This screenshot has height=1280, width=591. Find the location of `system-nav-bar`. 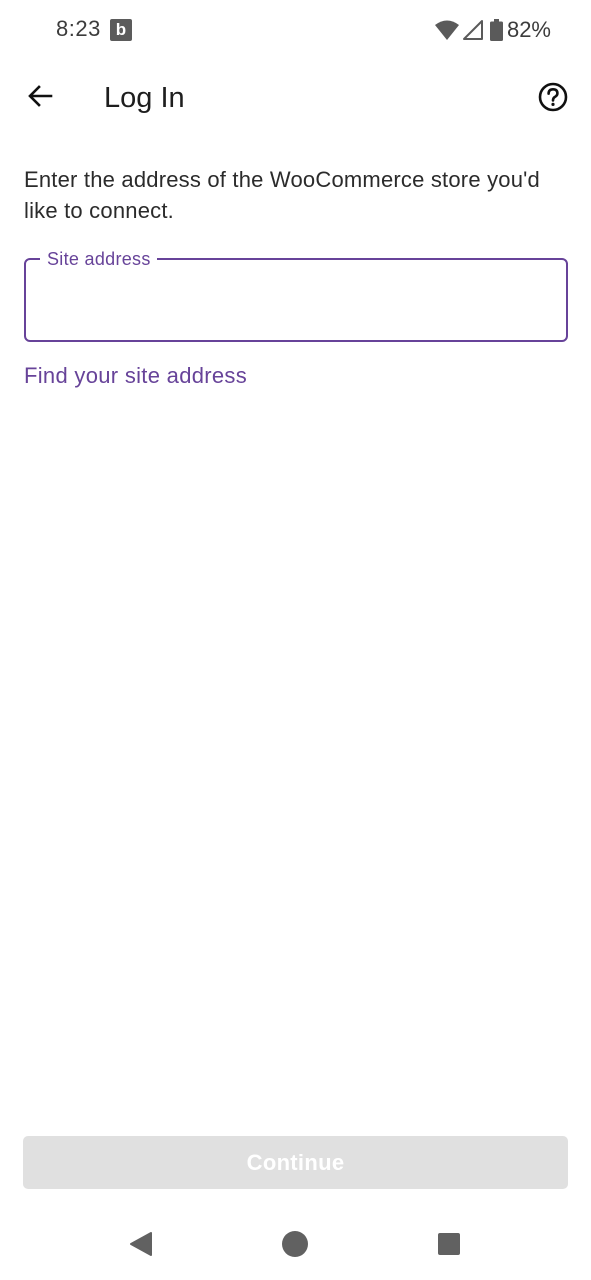

system-nav-bar is located at coordinates (295, 1246).